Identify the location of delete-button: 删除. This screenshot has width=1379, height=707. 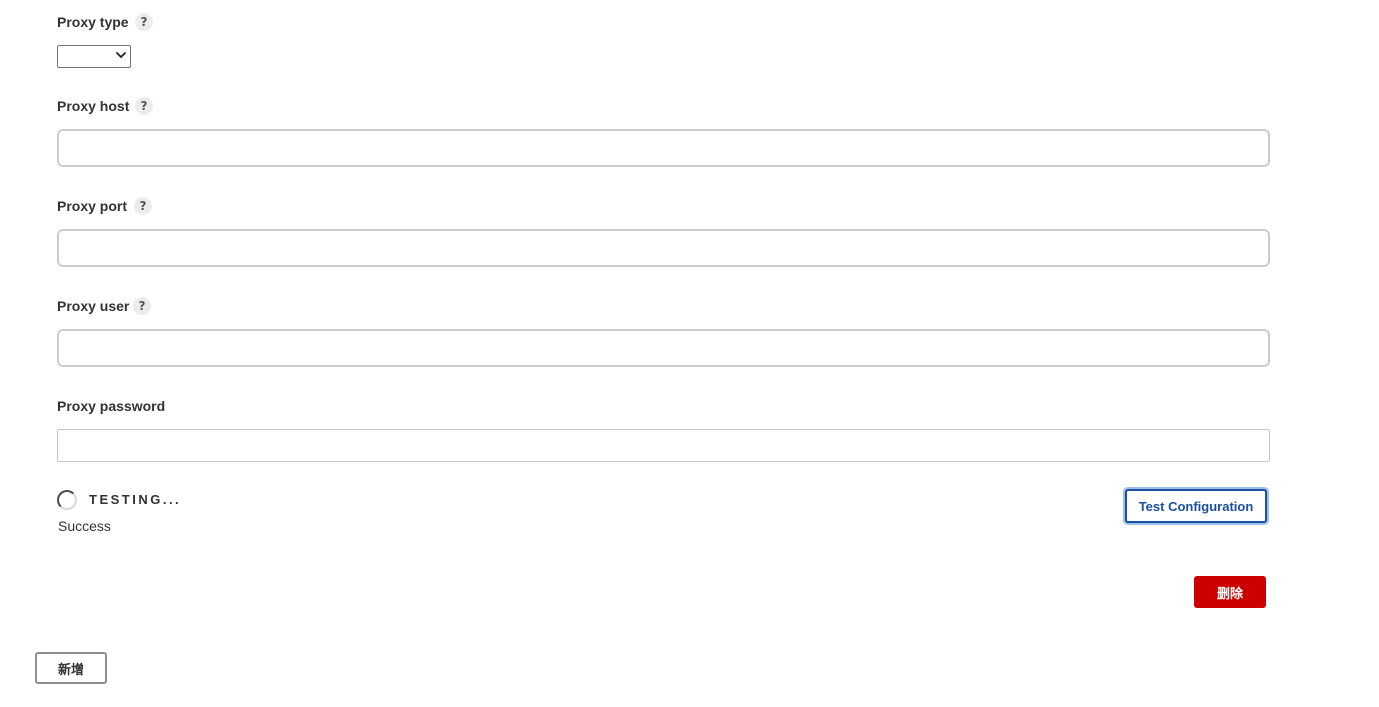
(1230, 592).